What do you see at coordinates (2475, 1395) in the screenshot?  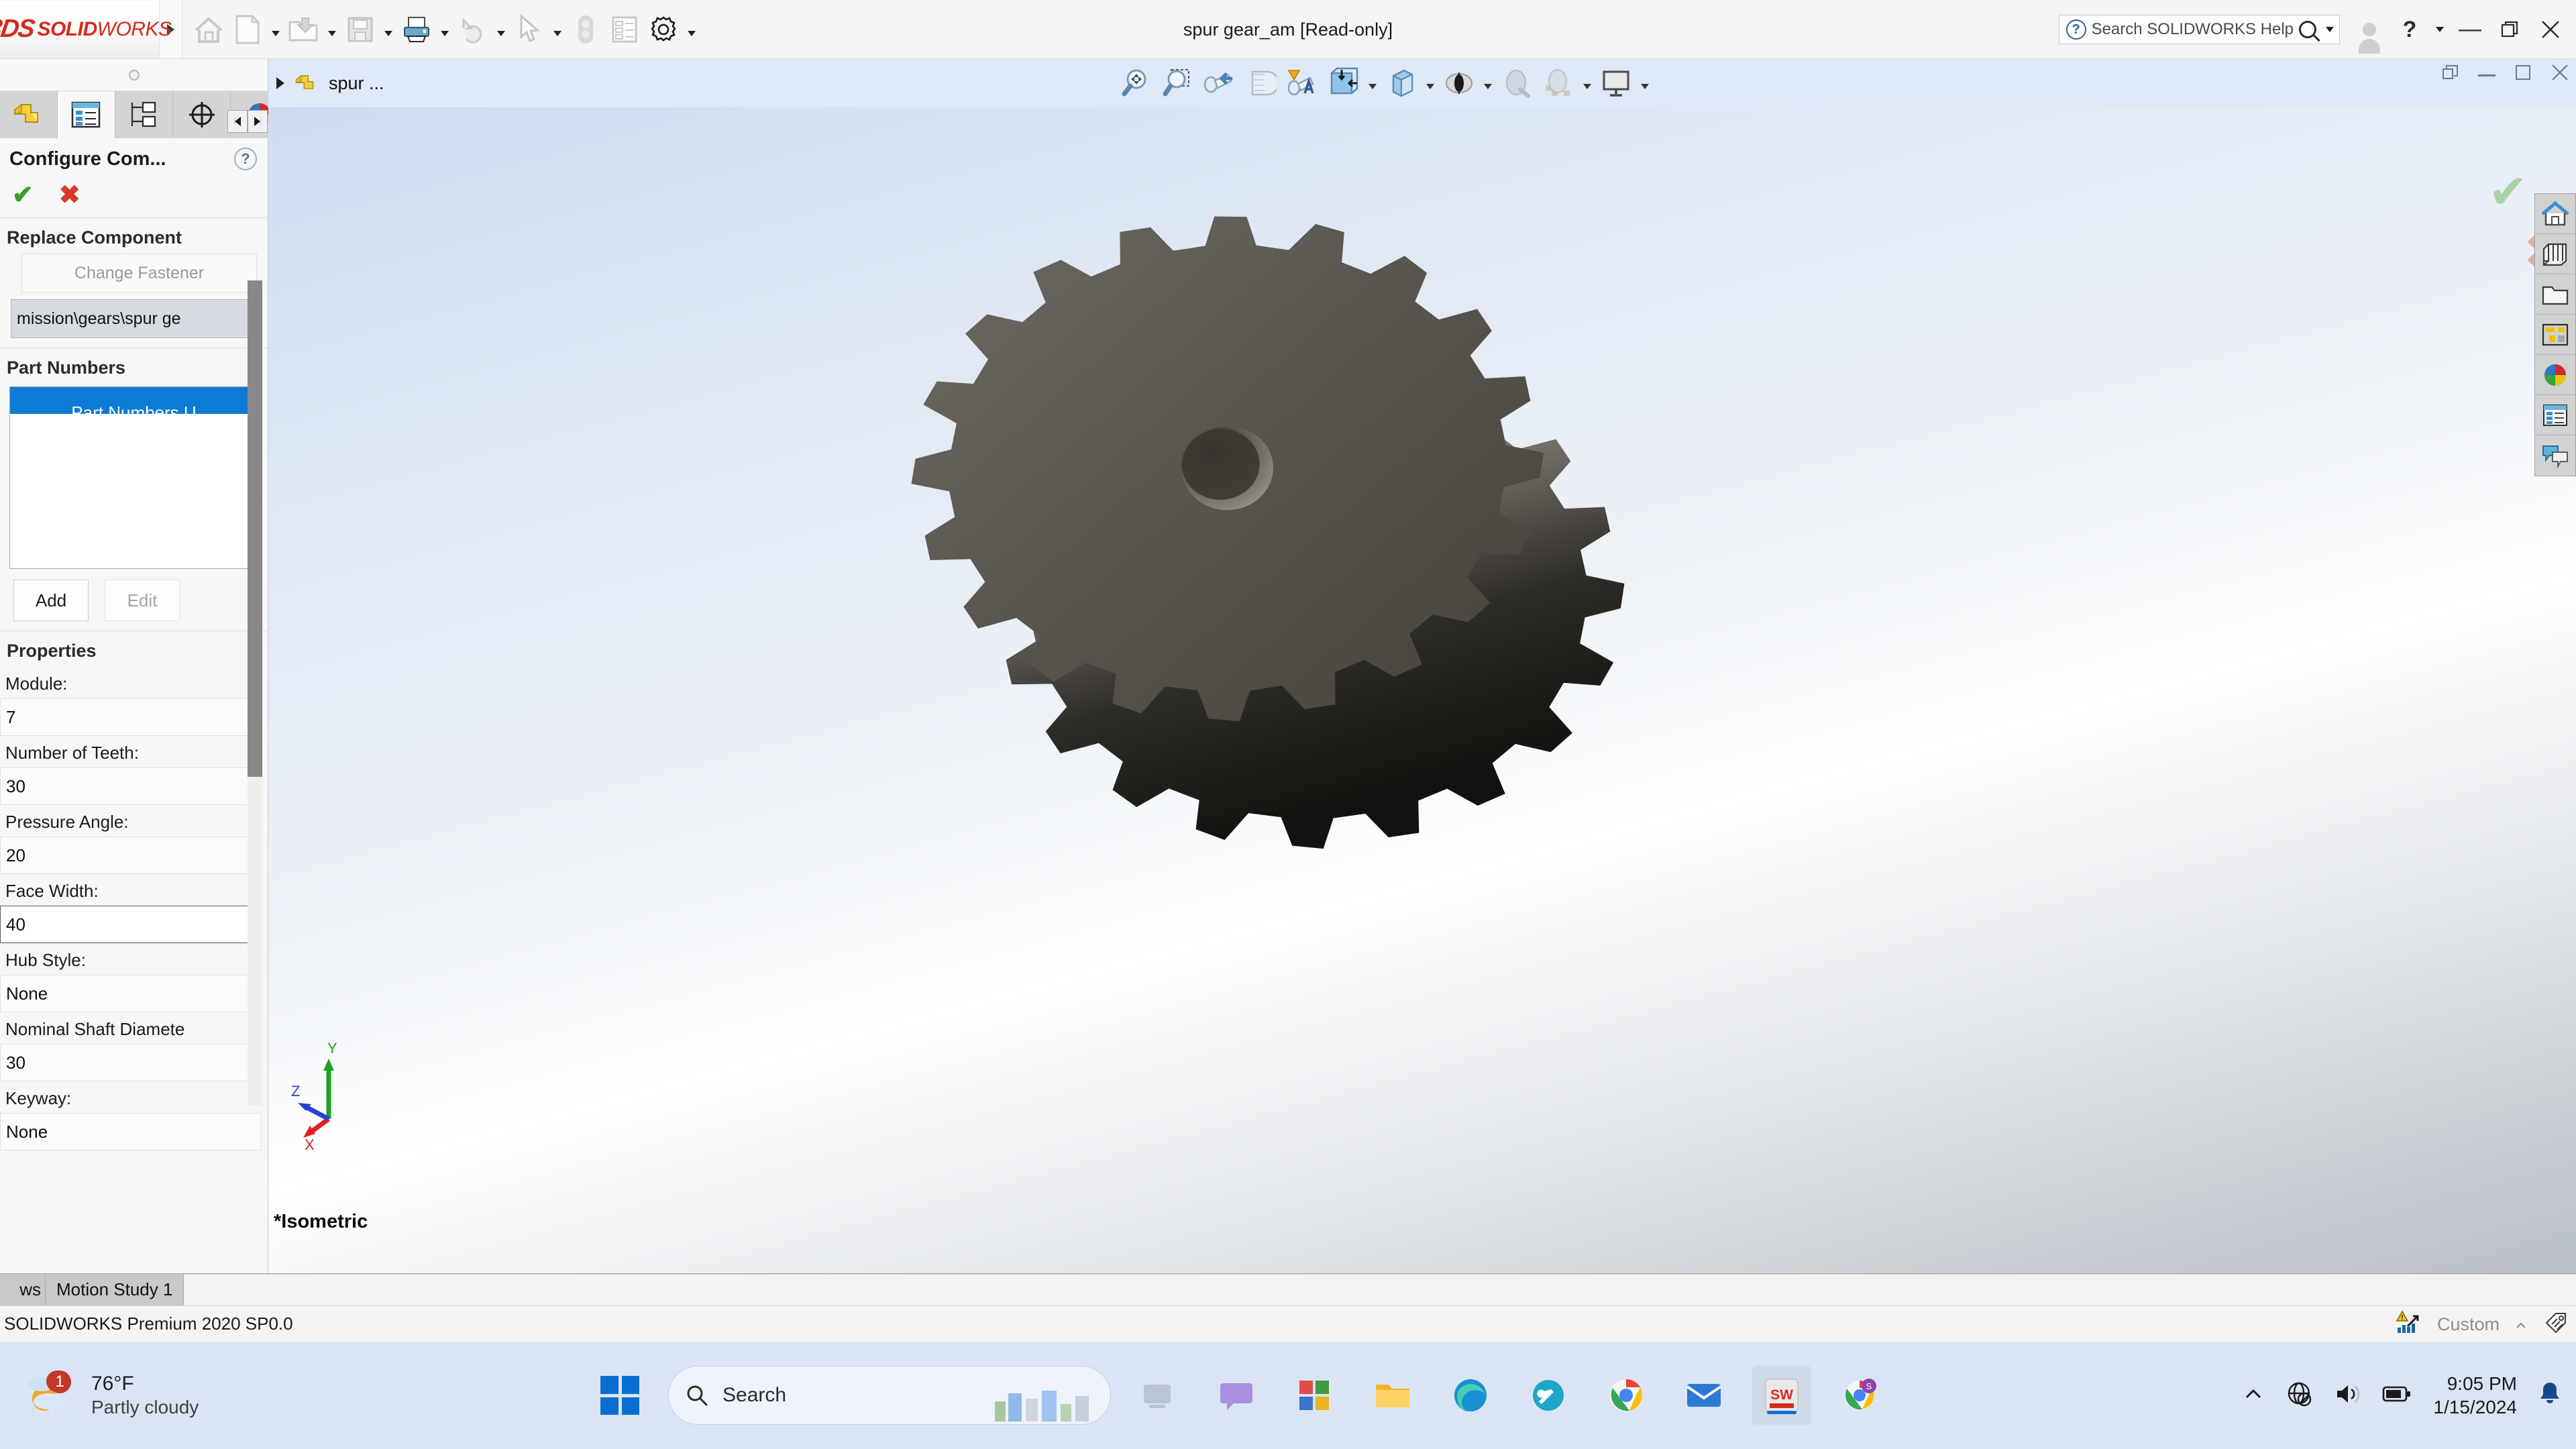 I see `taskbar-clock: 9:05 PM 1/15/2024` at bounding box center [2475, 1395].